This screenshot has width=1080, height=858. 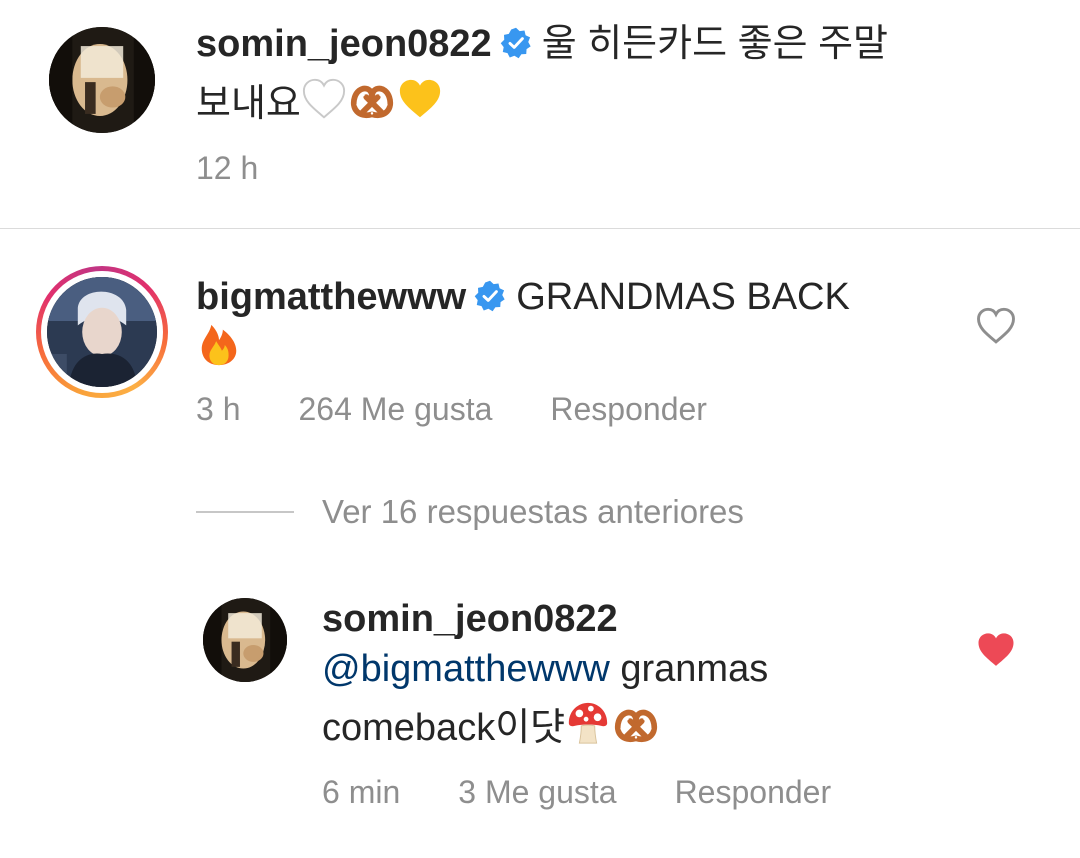 I want to click on timestamp: 3 h, so click(x=218, y=409).